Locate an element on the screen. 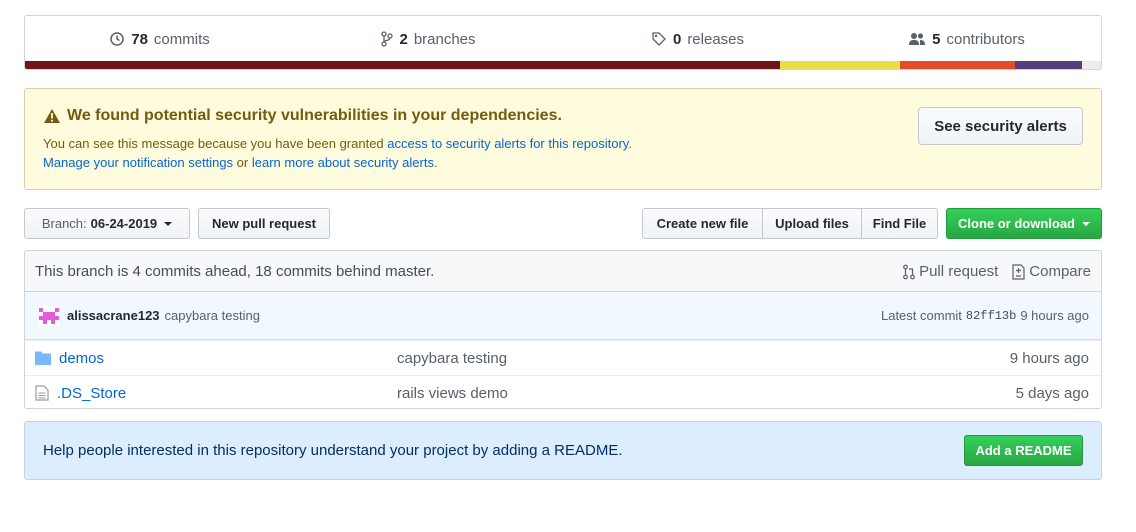 The image size is (1136, 532). releases-count: 0 is located at coordinates (677, 39).